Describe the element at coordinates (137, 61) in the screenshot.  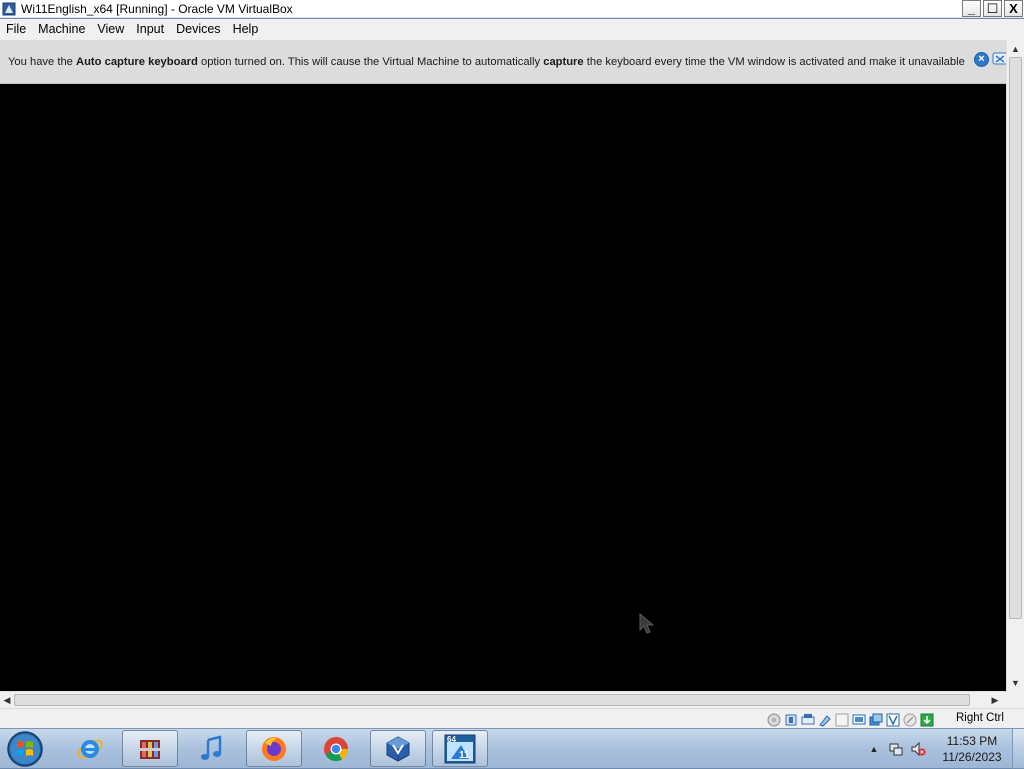
I see `notification-bold-1: Auto capture keyboard` at that location.